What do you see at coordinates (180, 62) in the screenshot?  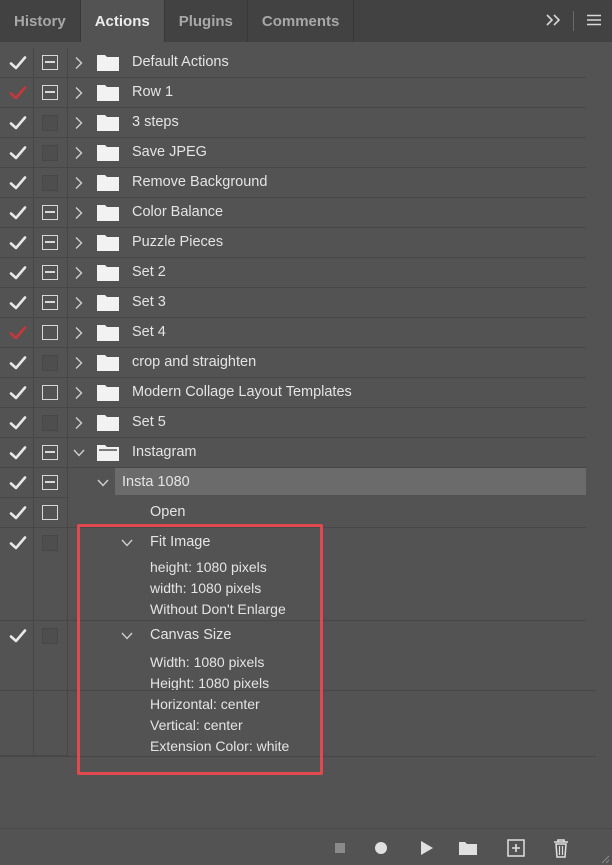 I see `action-set-label: Default Actions` at bounding box center [180, 62].